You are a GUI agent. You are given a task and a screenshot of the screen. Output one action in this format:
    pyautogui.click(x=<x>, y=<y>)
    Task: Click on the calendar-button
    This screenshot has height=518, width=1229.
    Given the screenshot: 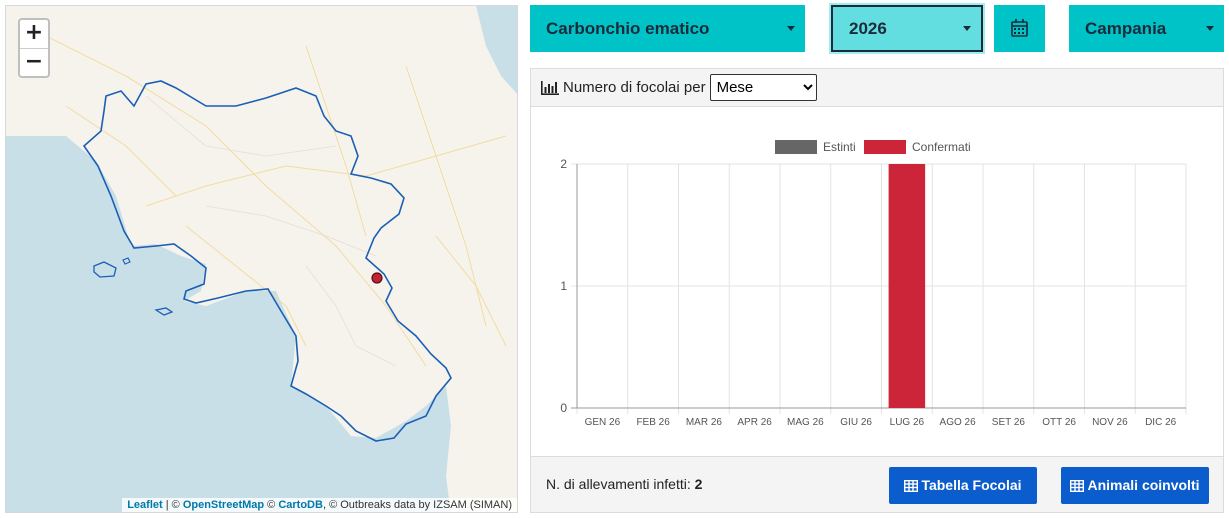 What is the action you would take?
    pyautogui.click(x=1019, y=28)
    